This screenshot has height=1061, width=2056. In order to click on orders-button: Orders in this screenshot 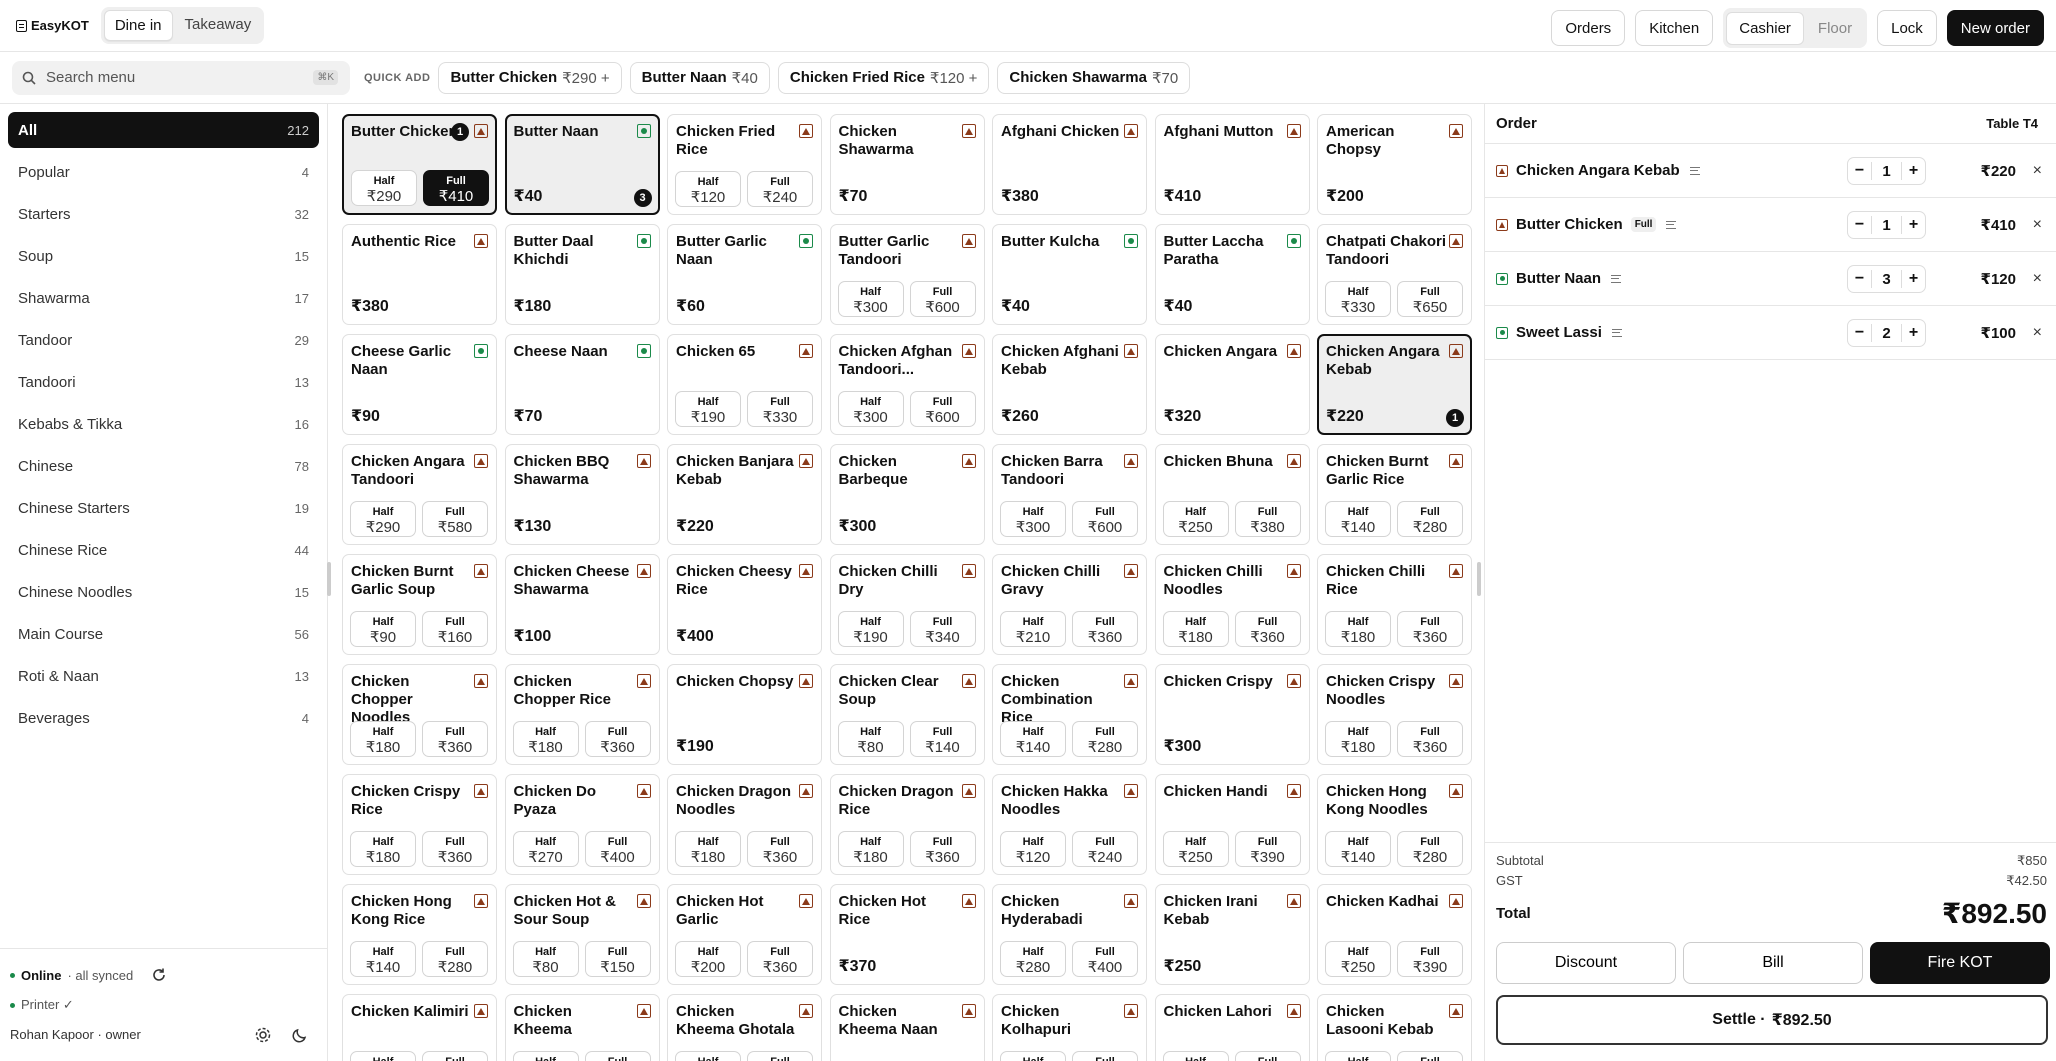, I will do `click(1588, 28)`.